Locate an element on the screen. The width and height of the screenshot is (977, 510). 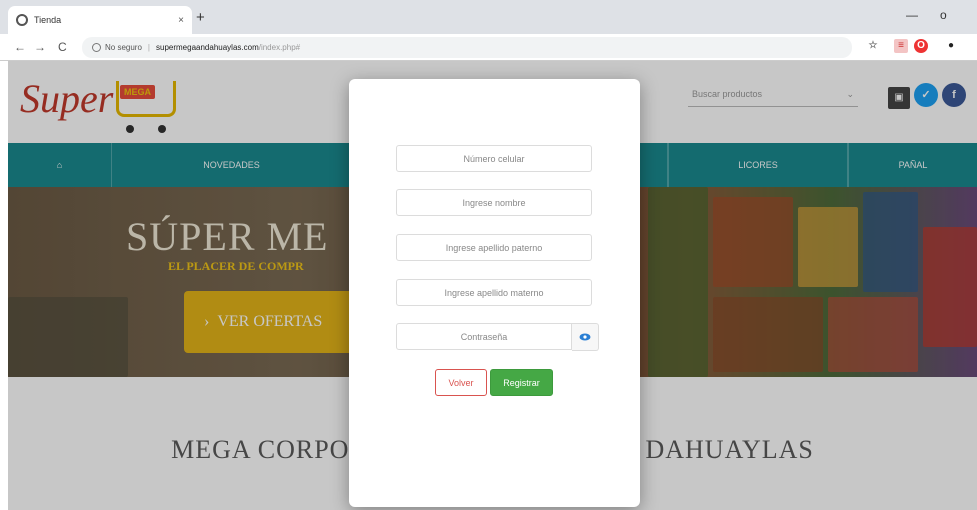
bookmark-star-icon: ☆ is located at coordinates (873, 46).